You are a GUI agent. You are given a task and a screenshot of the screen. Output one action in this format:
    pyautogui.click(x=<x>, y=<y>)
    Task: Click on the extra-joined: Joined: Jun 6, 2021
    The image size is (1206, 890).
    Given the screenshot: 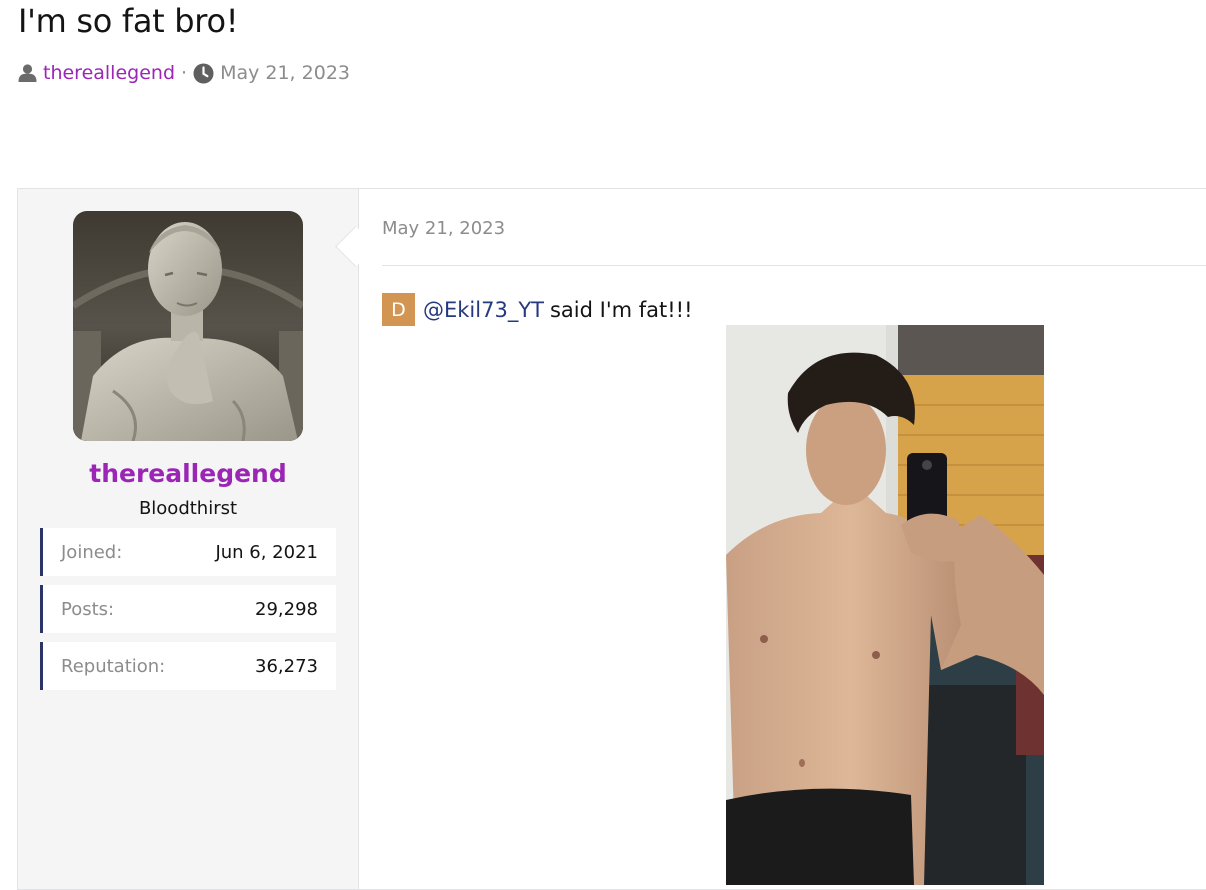 What is the action you would take?
    pyautogui.click(x=188, y=552)
    